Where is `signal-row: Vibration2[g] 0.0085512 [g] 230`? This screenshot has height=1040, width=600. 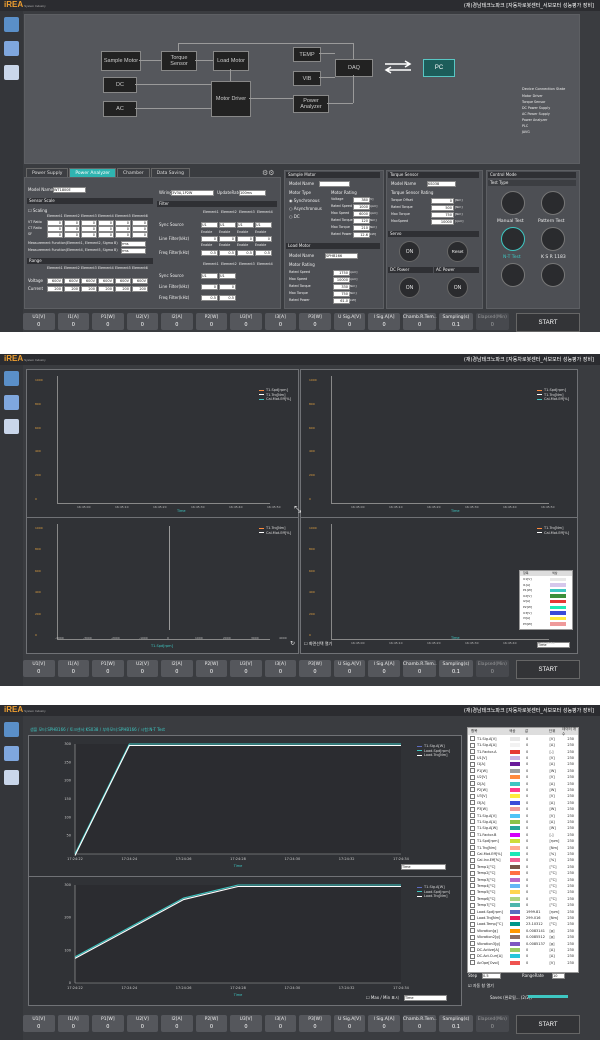
signal-row: Vibration2[g] 0.0085512 [g] 230 is located at coordinates (522, 937).